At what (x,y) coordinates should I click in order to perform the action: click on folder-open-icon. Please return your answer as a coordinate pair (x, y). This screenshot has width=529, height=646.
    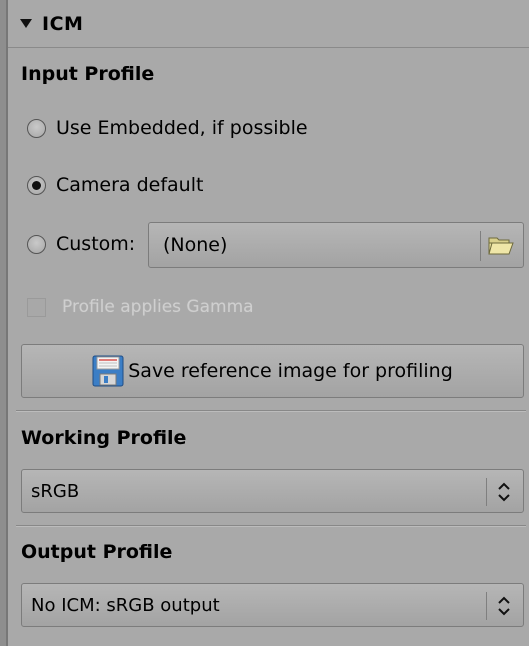
    Looking at the image, I should click on (501, 245).